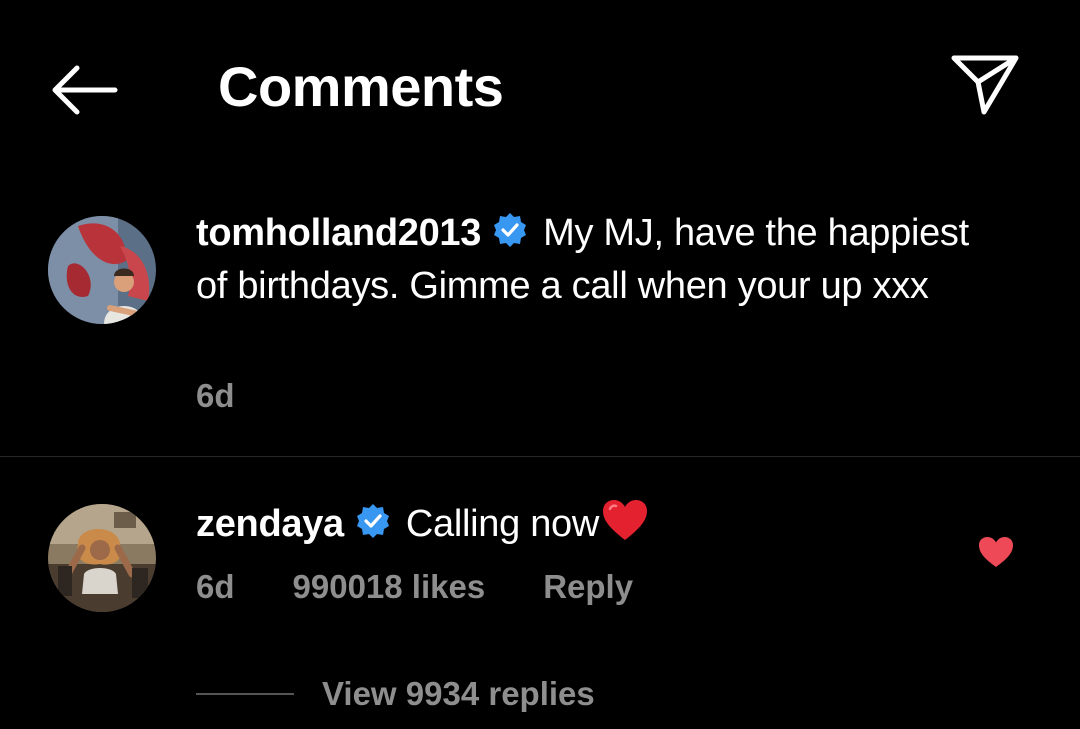  What do you see at coordinates (625, 526) in the screenshot?
I see `red-heart-emoji-icon` at bounding box center [625, 526].